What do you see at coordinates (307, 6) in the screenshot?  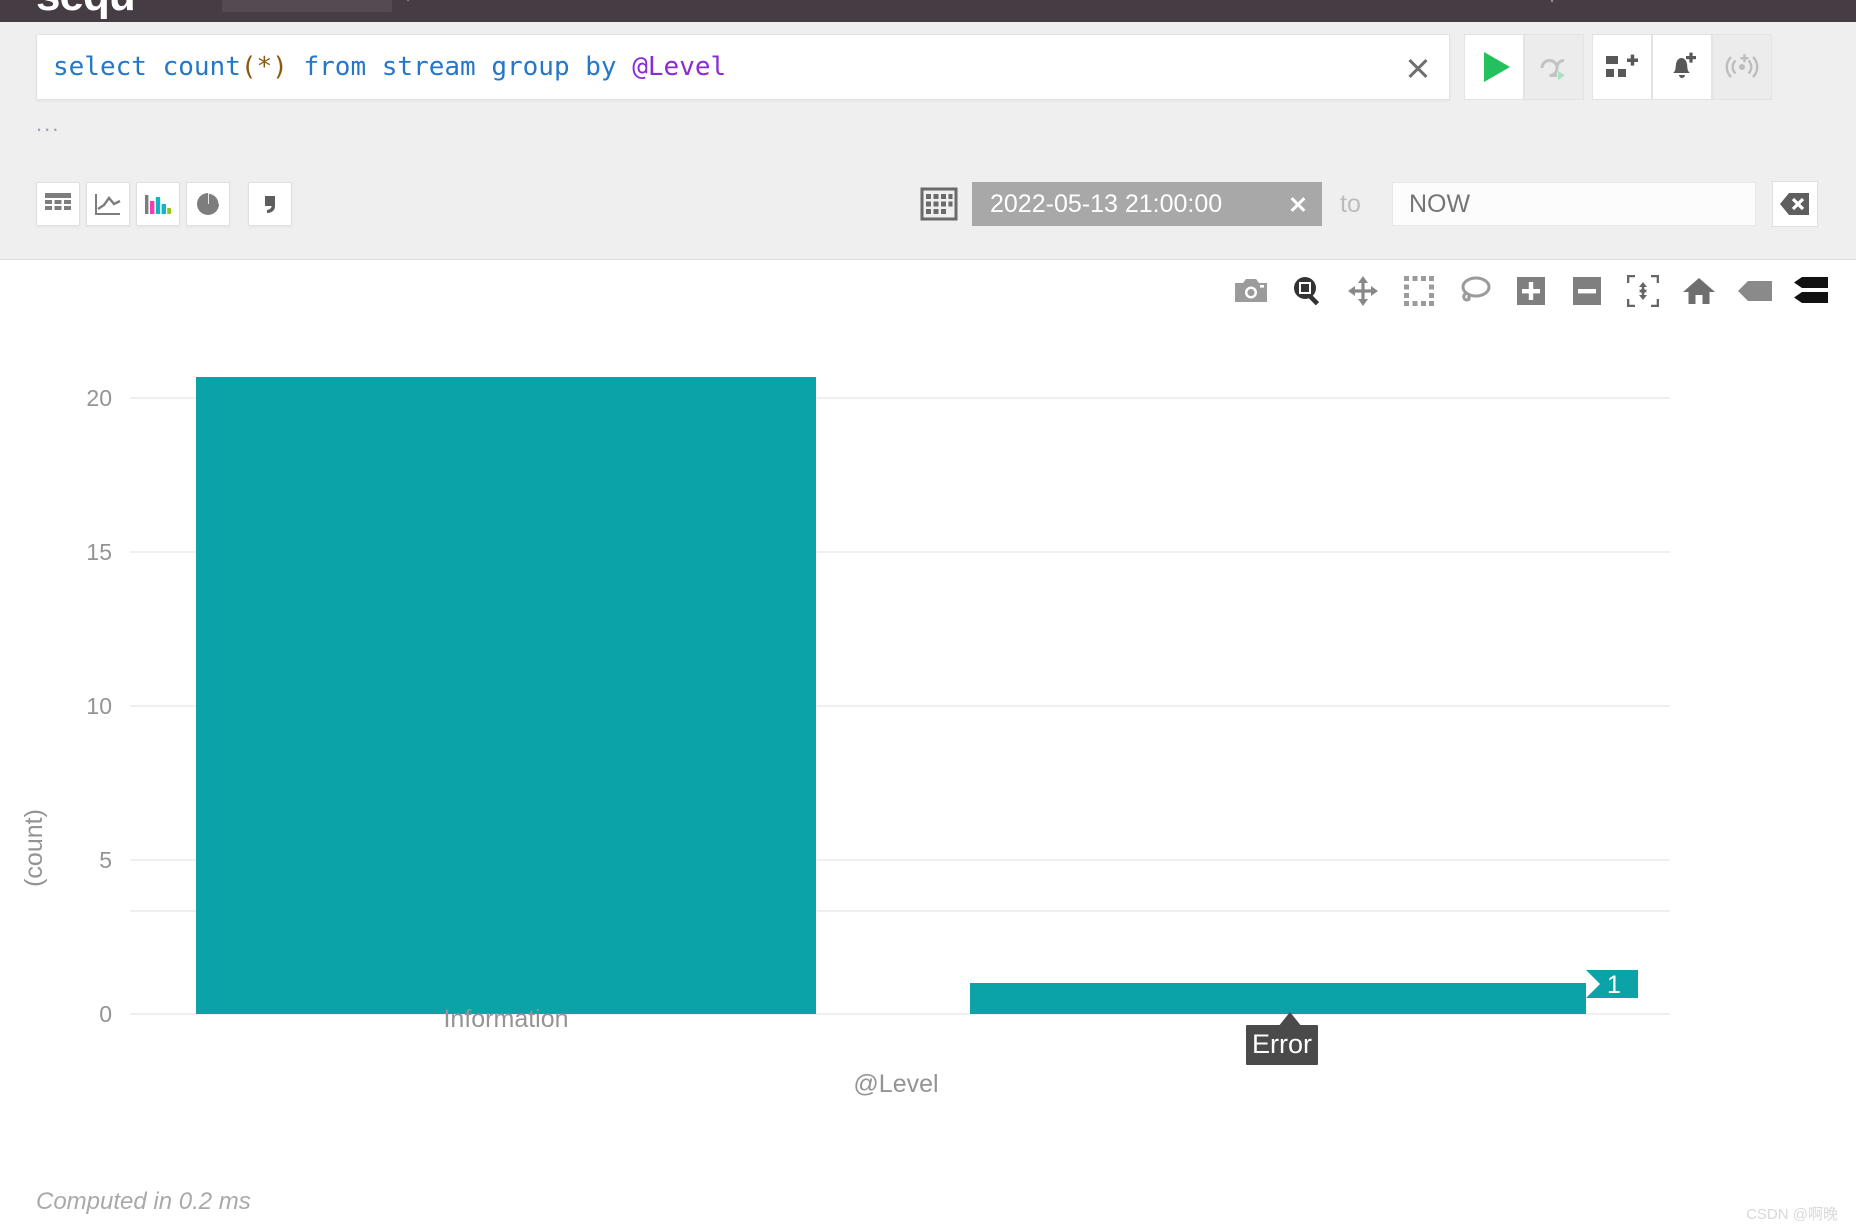 I see `header-search-pill` at bounding box center [307, 6].